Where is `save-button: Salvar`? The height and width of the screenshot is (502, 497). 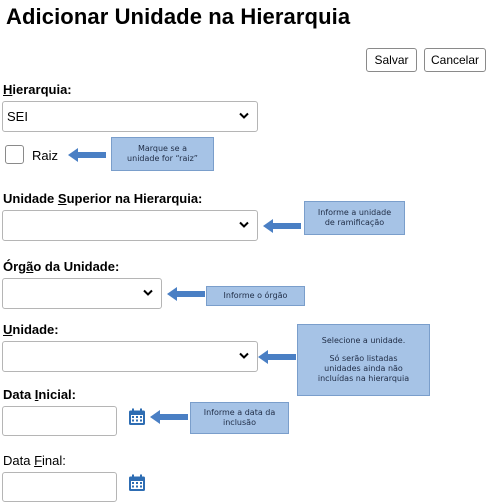 save-button: Salvar is located at coordinates (391, 60).